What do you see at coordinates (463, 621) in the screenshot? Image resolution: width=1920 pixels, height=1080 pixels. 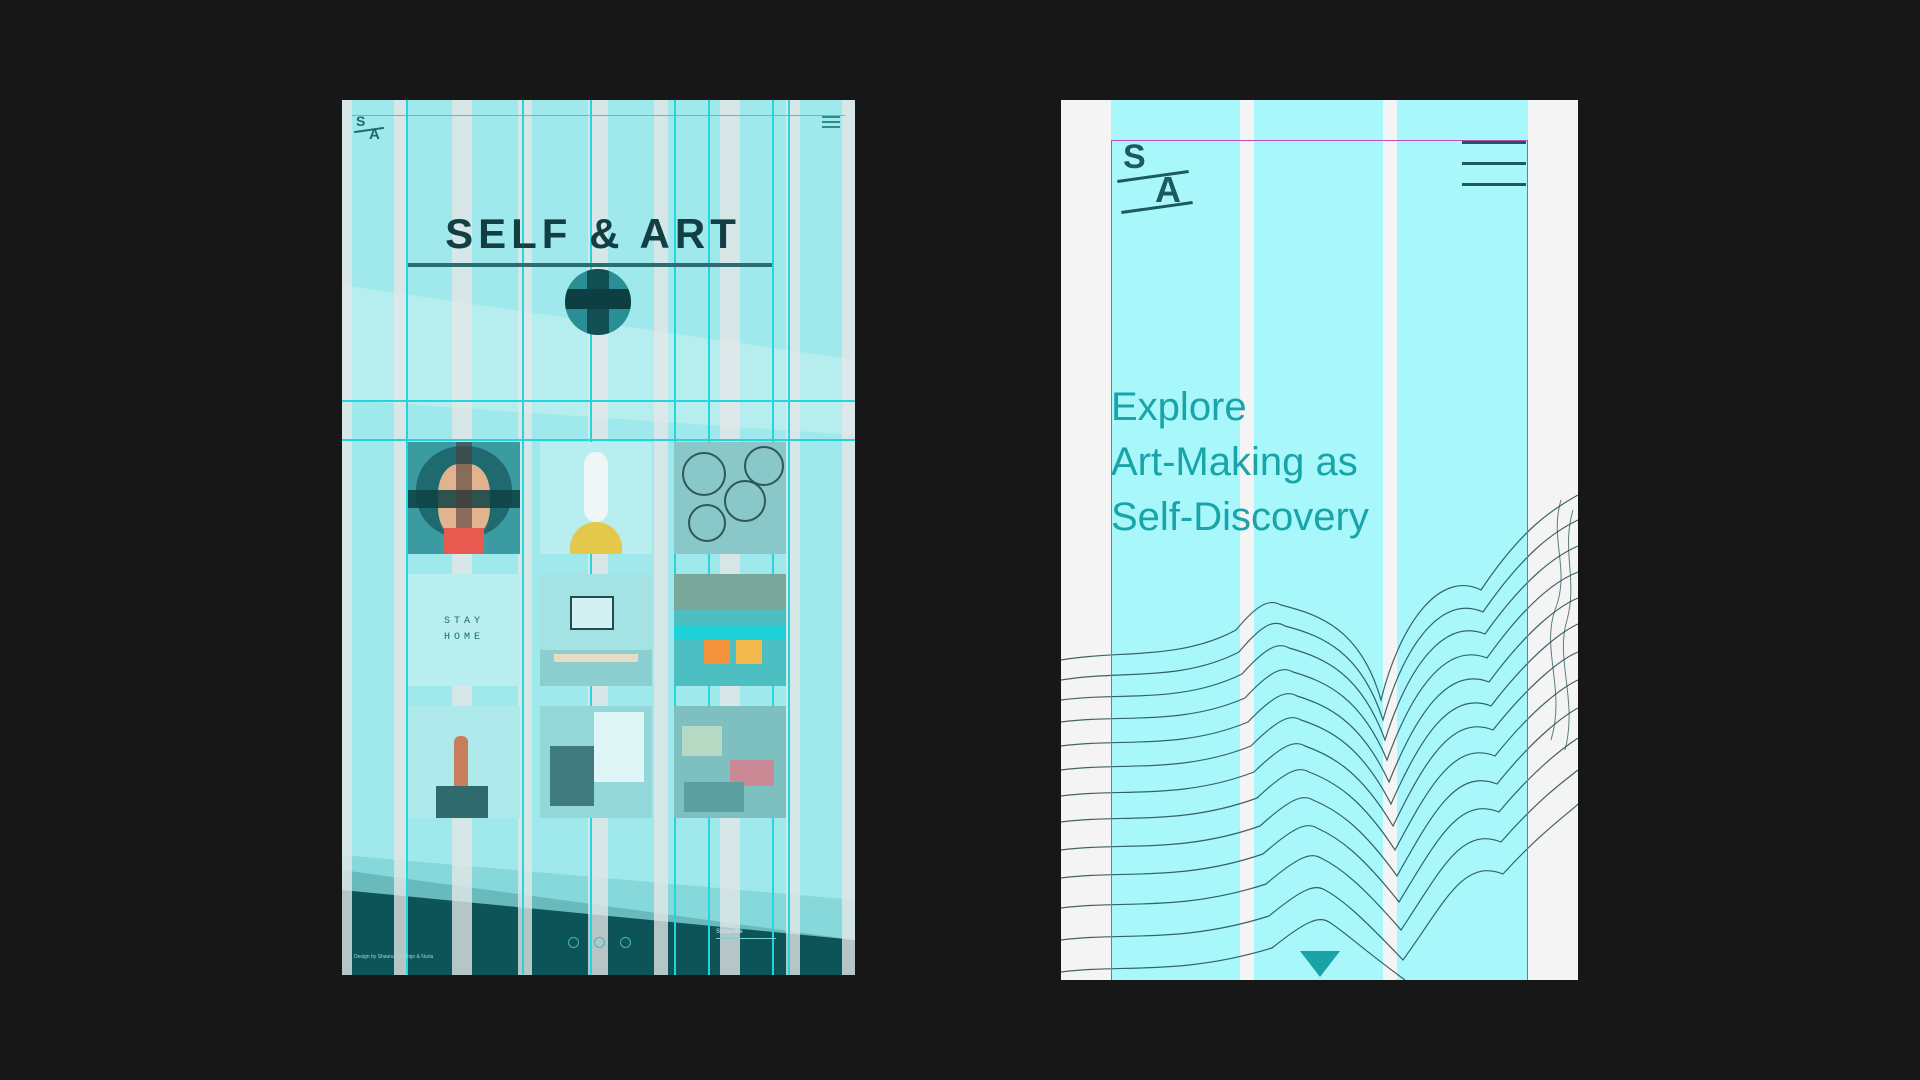 I see `stay-label: STAY` at bounding box center [463, 621].